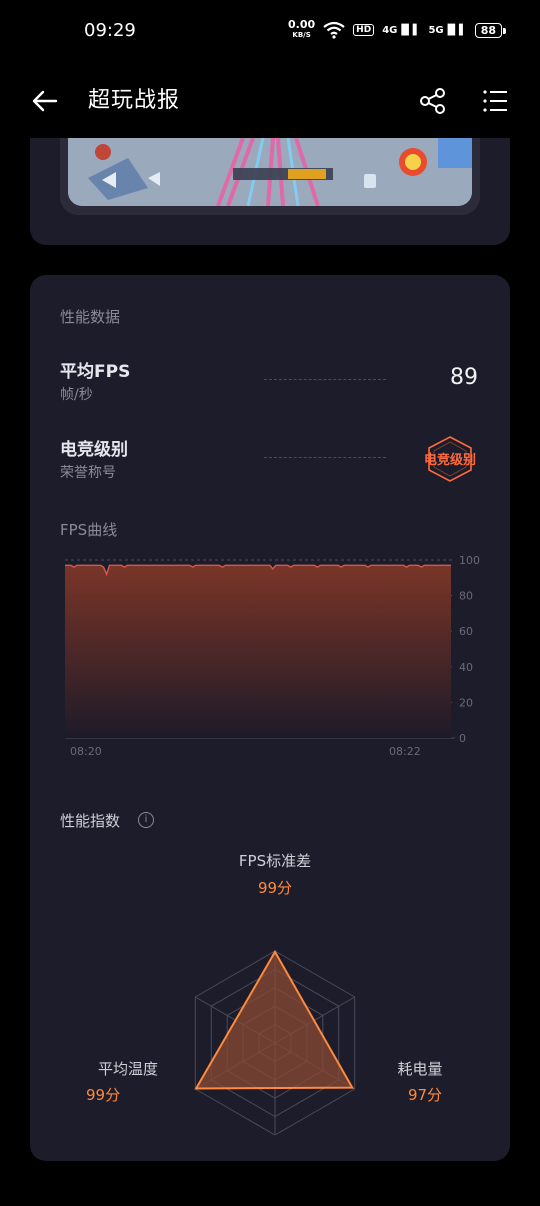 The image size is (540, 1206). What do you see at coordinates (447, 30) in the screenshot?
I see `signal-5g-icon: 5G▐▌▌` at bounding box center [447, 30].